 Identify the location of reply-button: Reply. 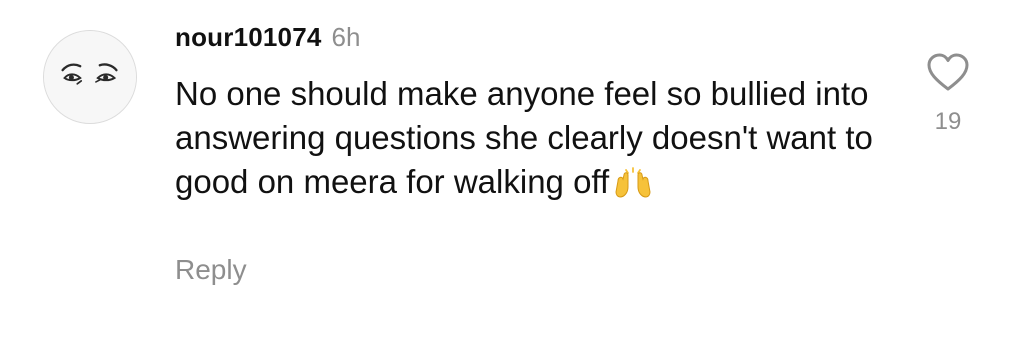
(211, 270).